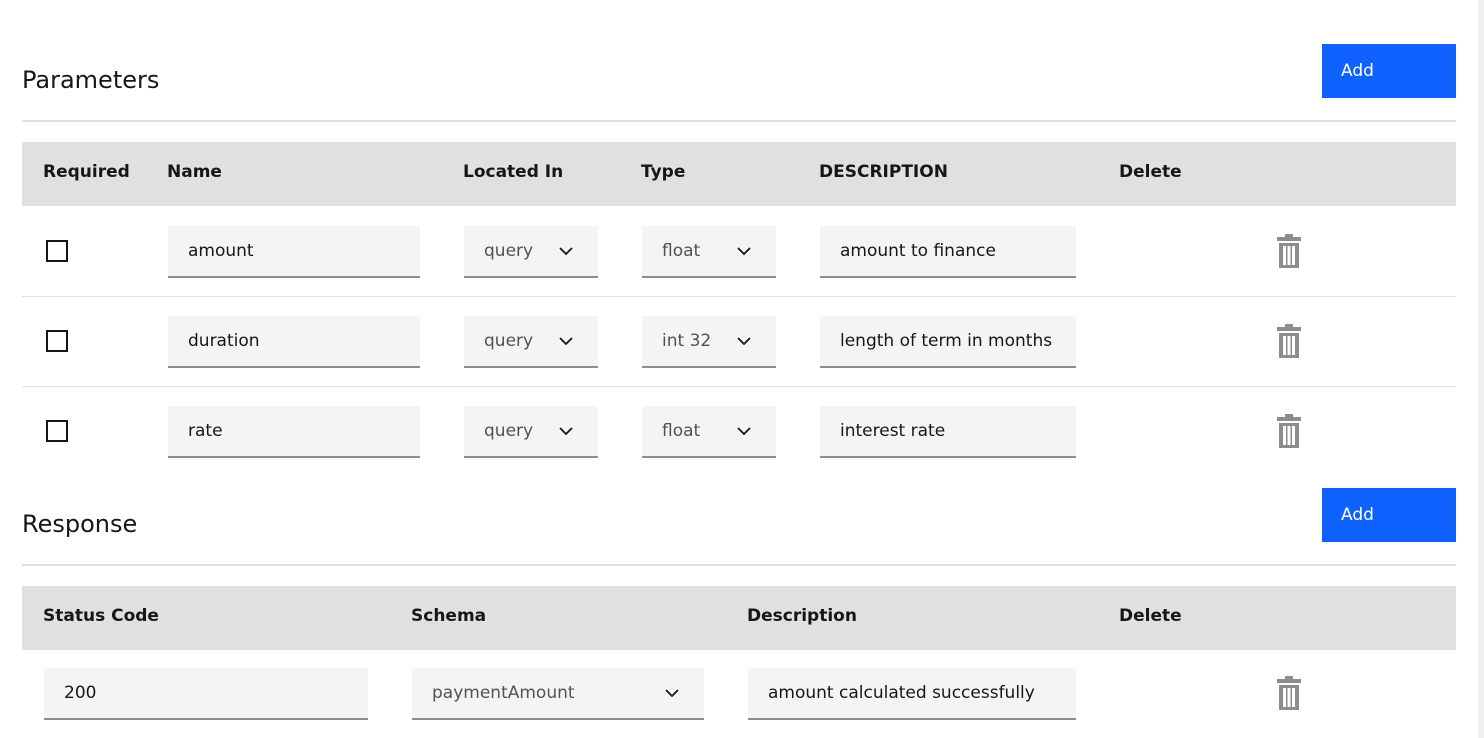 This screenshot has height=738, width=1484. Describe the element at coordinates (687, 341) in the screenshot. I see `type-value: int 32` at that location.